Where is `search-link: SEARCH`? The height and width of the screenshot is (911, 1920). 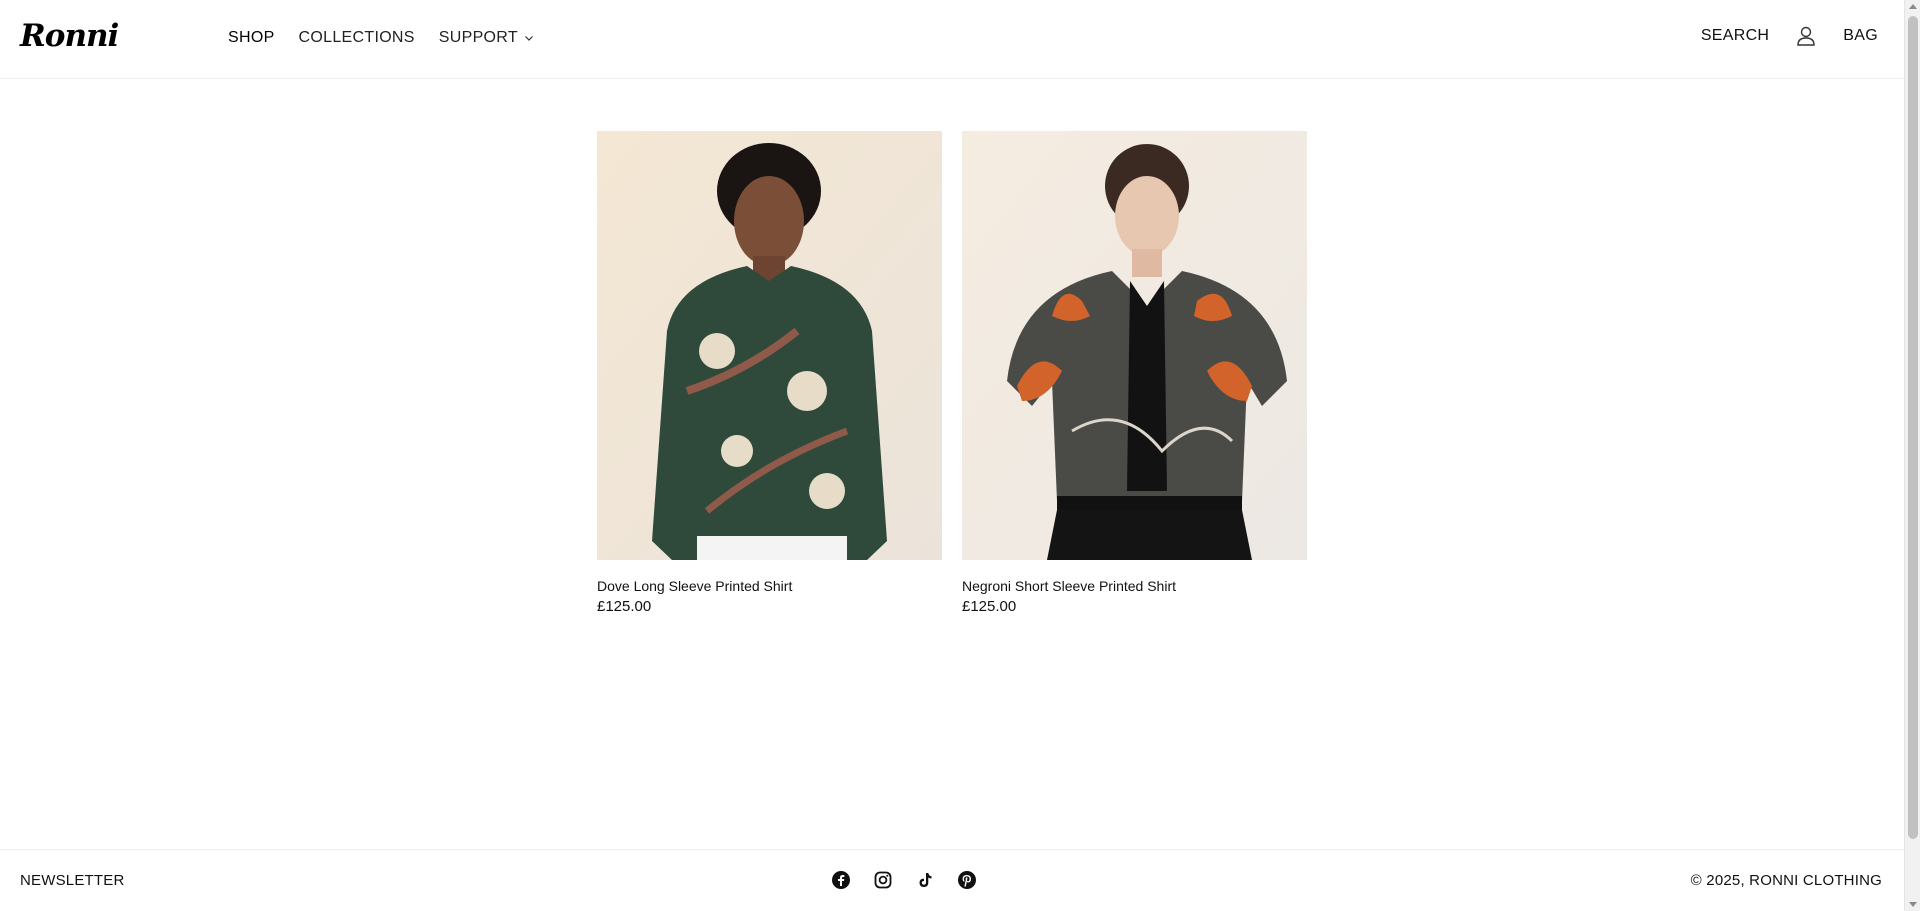
search-link: SEARCH is located at coordinates (1735, 36).